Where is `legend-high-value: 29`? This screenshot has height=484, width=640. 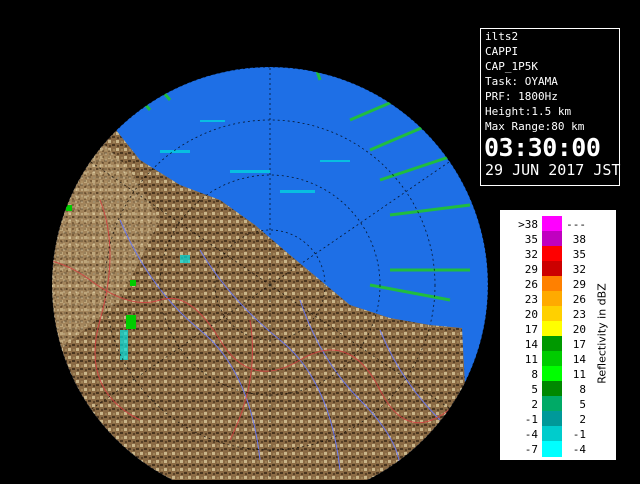
legend-high-value: 29 is located at coordinates (579, 284).